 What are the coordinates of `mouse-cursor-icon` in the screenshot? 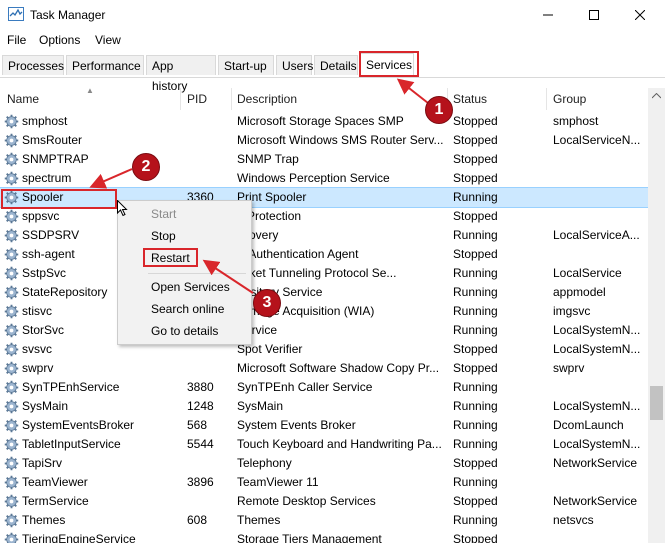 It's located at (122, 208).